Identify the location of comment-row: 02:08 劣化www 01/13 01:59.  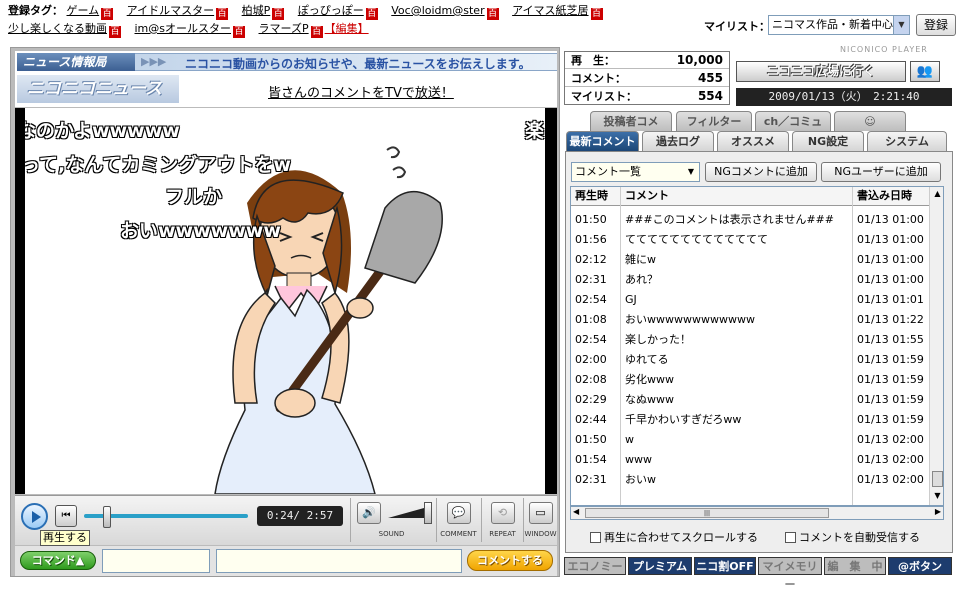
(750, 380).